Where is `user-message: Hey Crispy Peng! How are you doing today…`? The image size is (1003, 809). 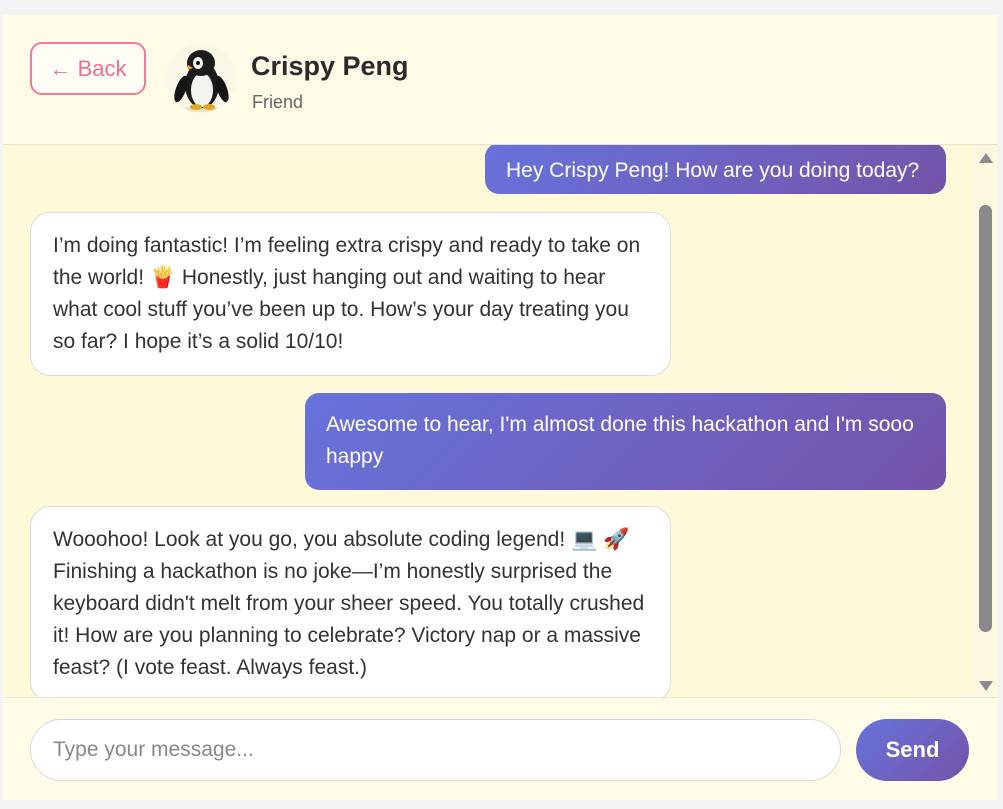
user-message: Hey Crispy Peng! How are you doing today… is located at coordinates (715, 169).